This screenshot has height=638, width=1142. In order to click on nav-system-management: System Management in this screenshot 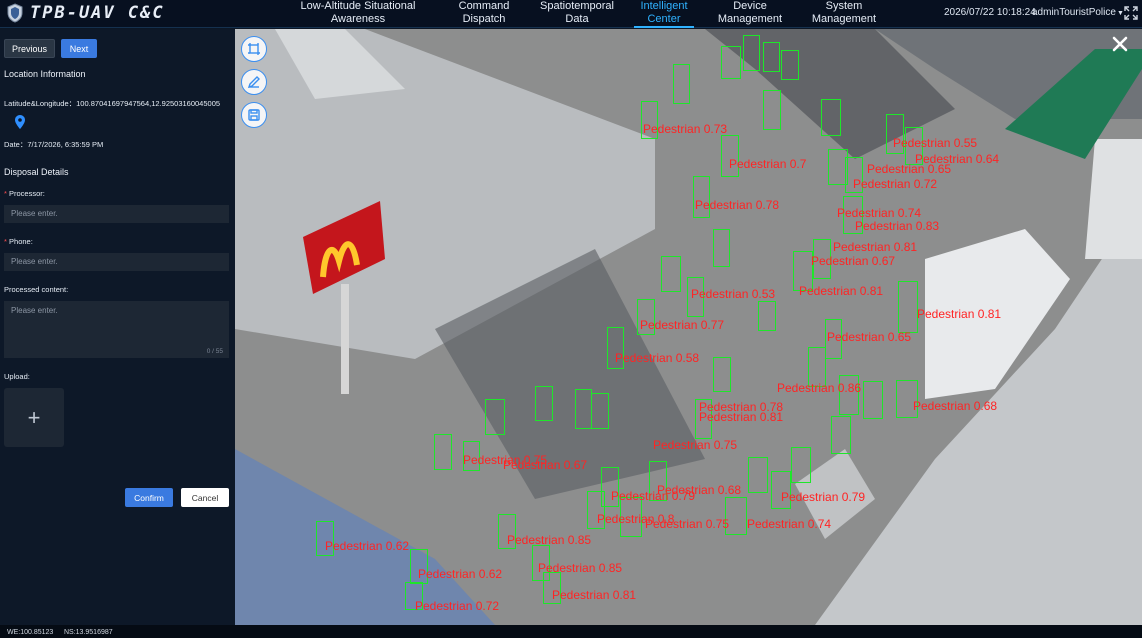, I will do `click(844, 14)`.